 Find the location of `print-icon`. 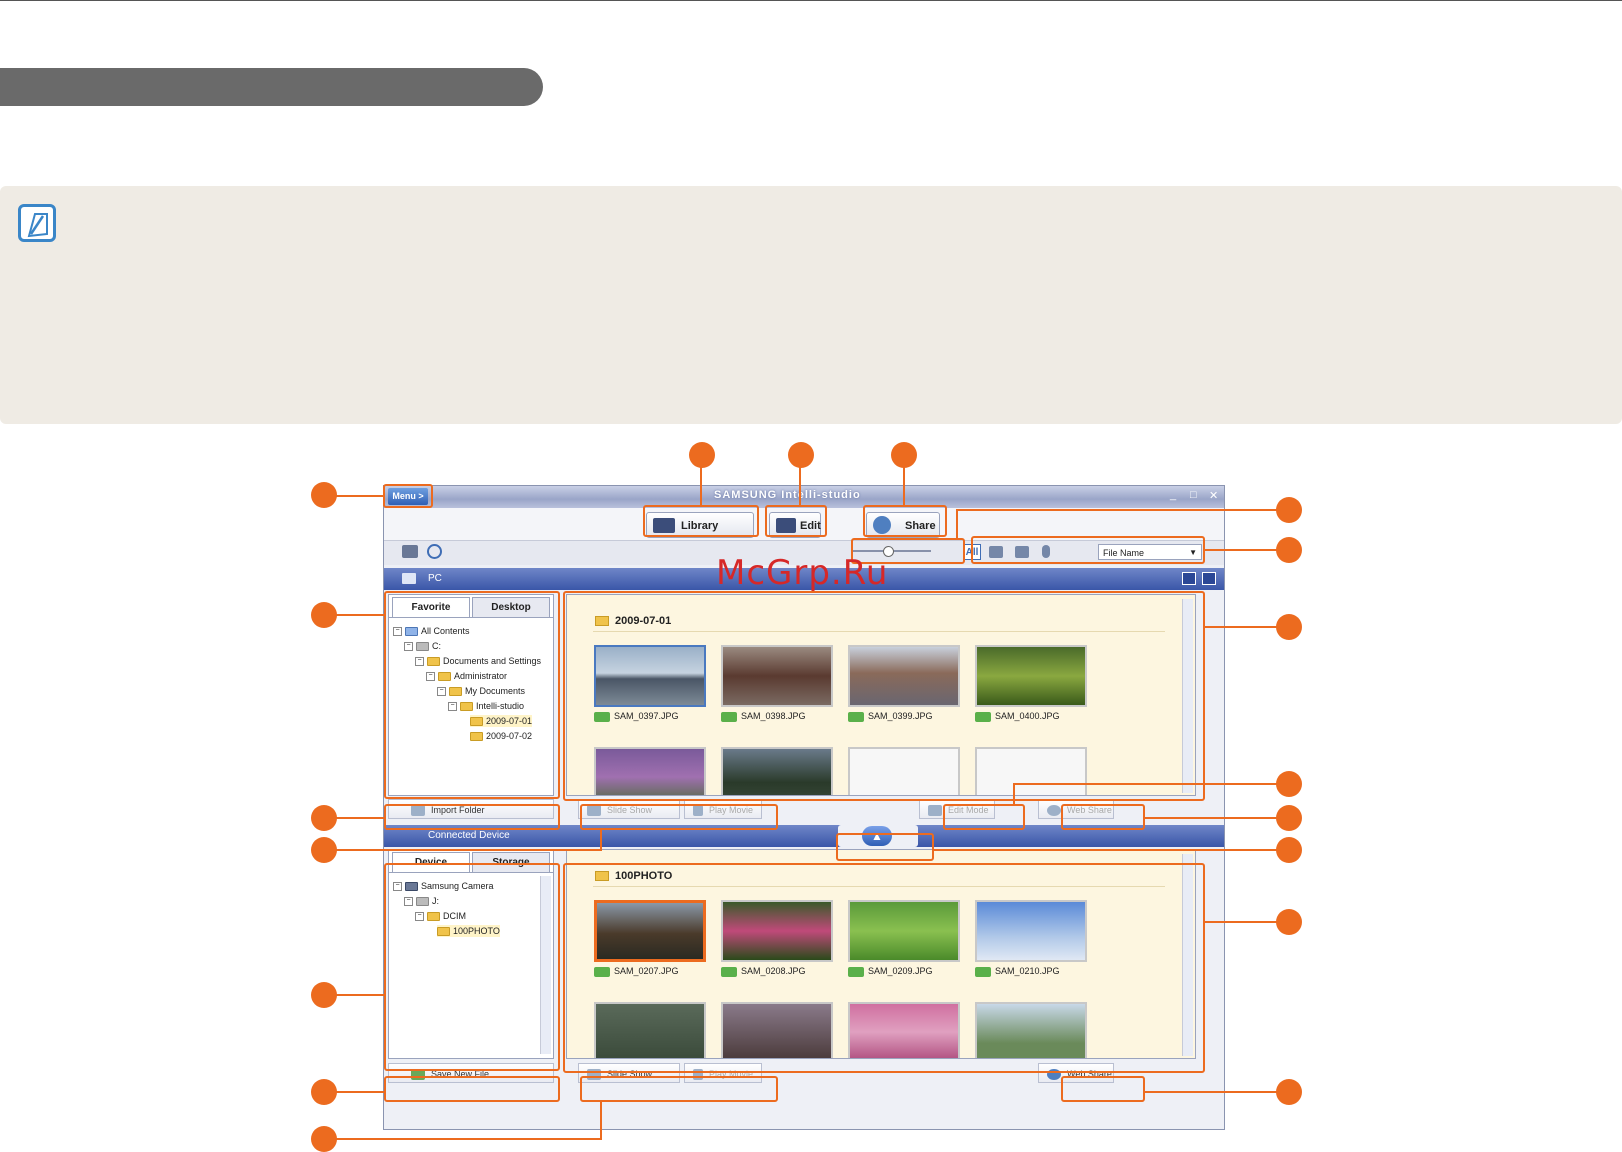

print-icon is located at coordinates (410, 551).